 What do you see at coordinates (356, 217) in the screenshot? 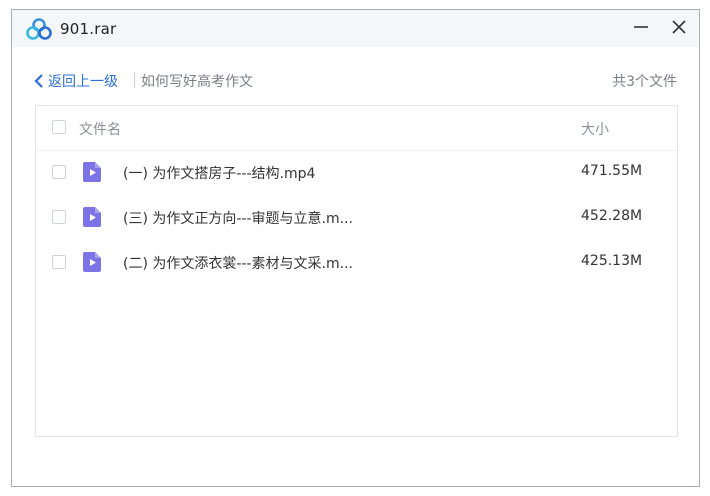
I see `table-row: (三) 为作文正方向---审题与立意.m... 452.28M` at bounding box center [356, 217].